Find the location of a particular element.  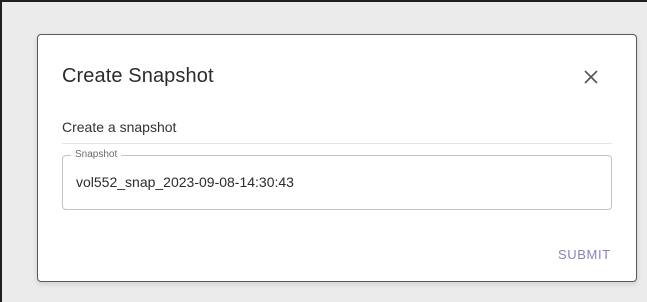

close-button is located at coordinates (591, 77).